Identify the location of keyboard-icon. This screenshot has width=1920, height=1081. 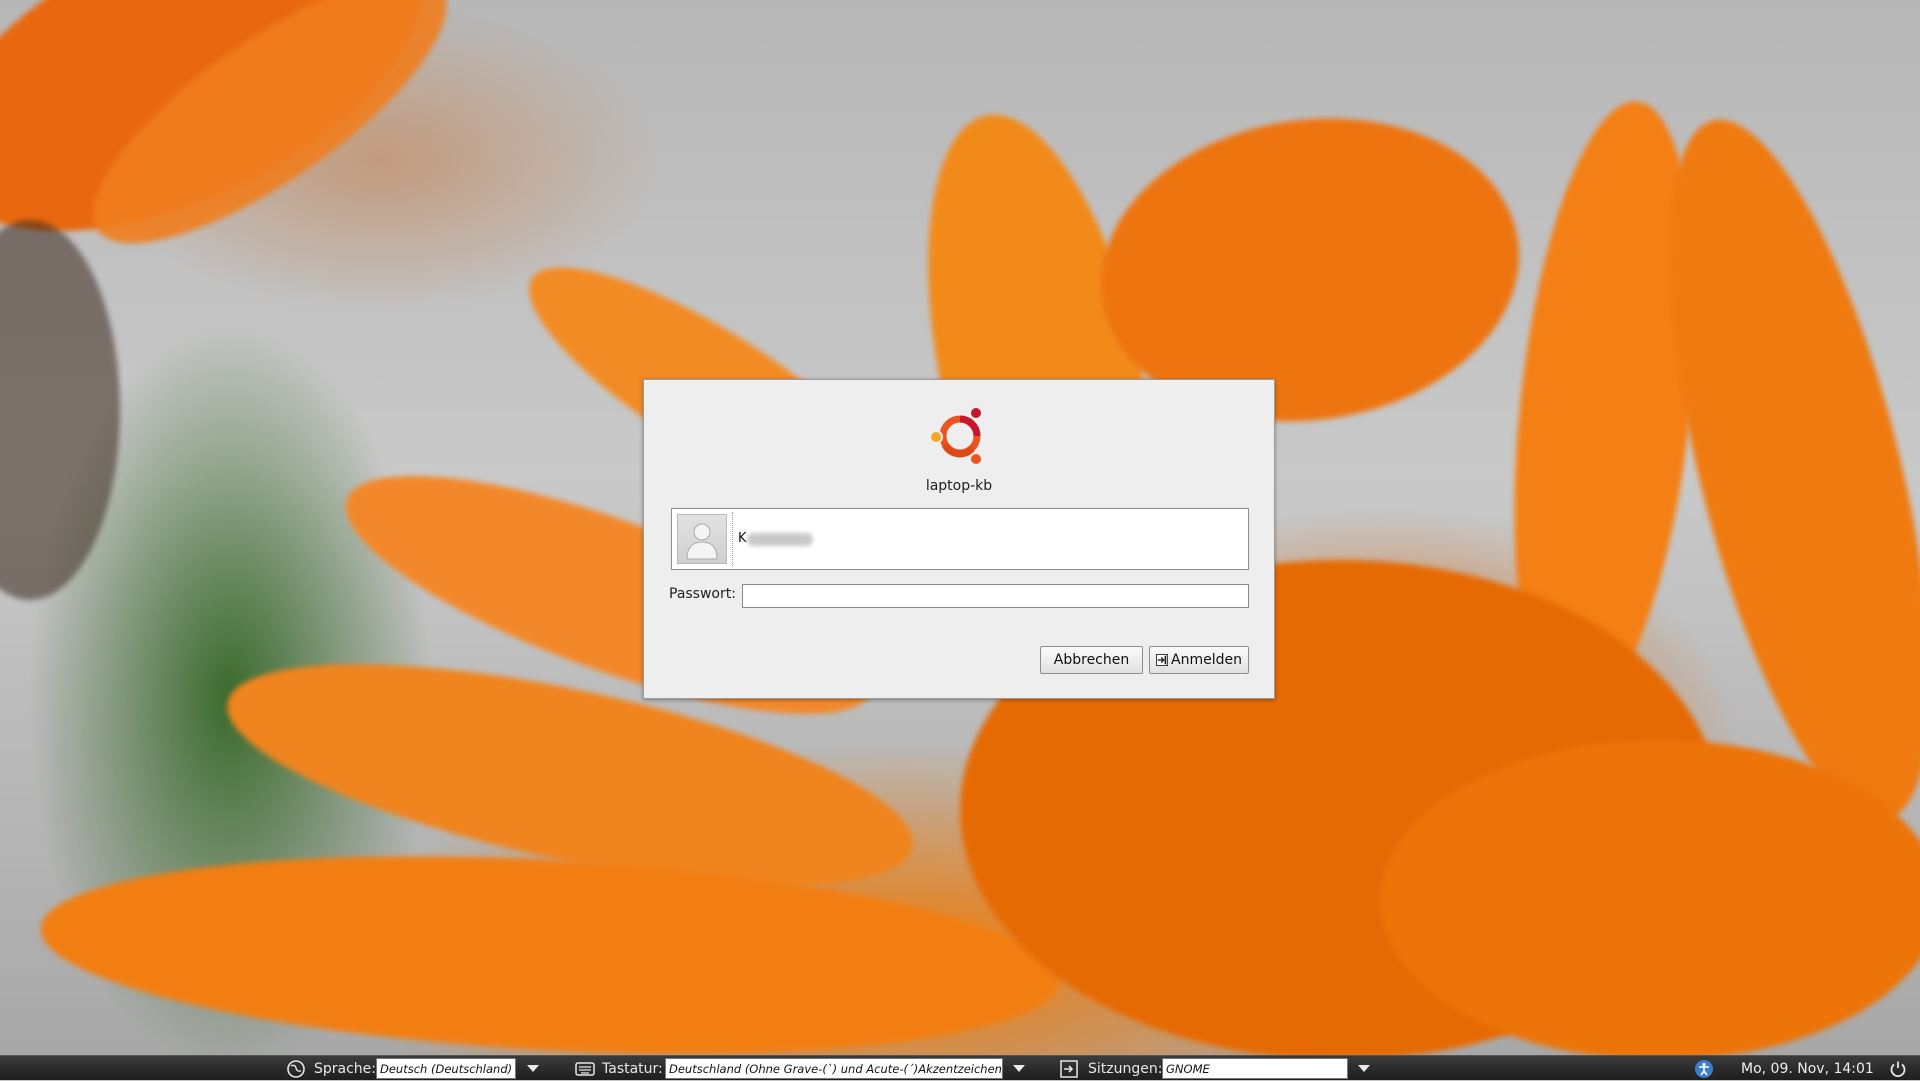
(585, 1068).